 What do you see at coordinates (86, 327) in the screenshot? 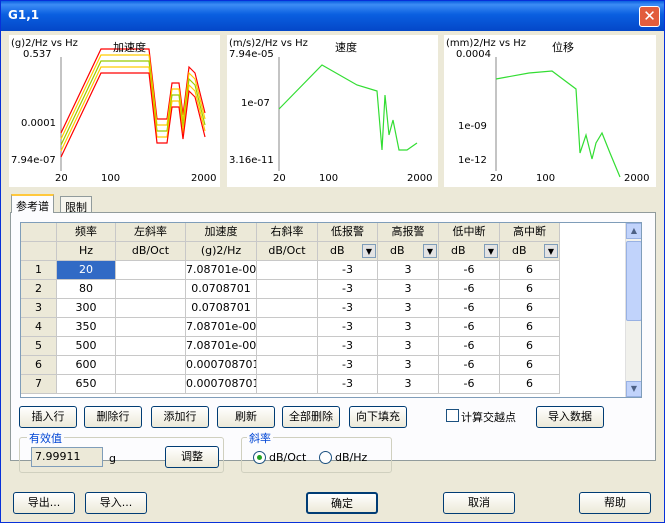
I see `table-cell-freq: 350` at bounding box center [86, 327].